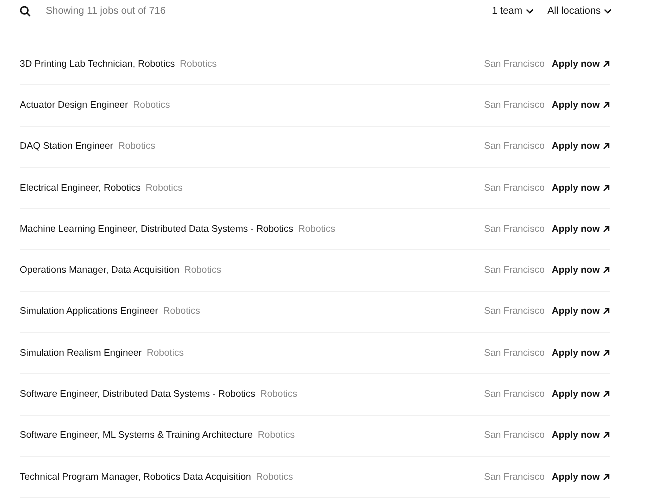  Describe the element at coordinates (137, 436) in the screenshot. I see `job-title: Software Engineer, ML Systems & Training Architecture` at that location.